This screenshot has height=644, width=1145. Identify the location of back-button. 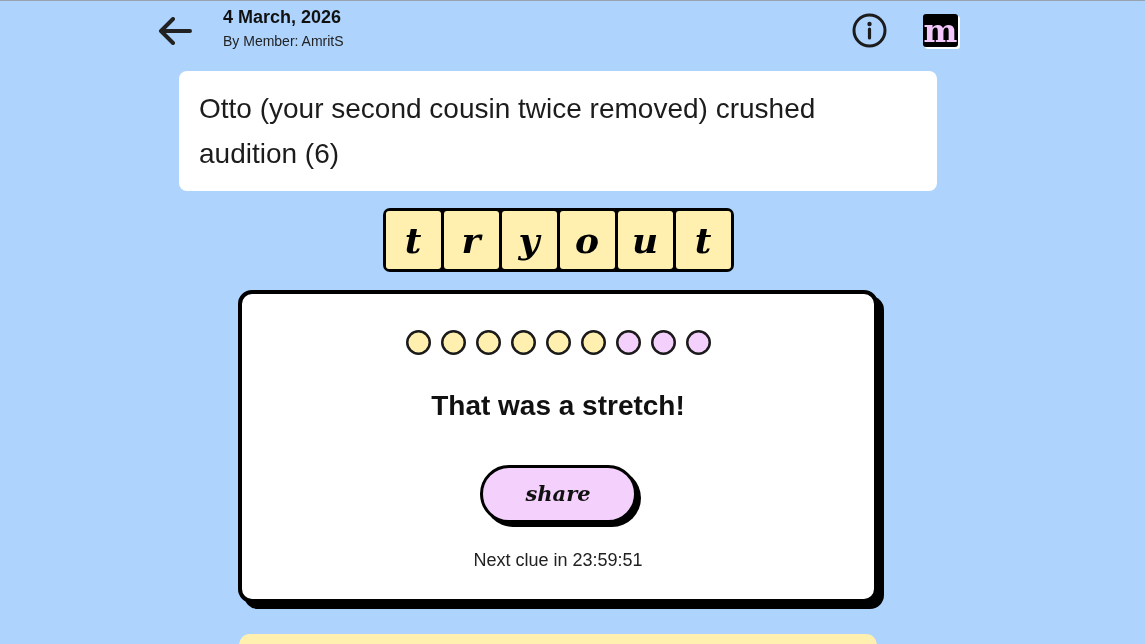
(175, 30).